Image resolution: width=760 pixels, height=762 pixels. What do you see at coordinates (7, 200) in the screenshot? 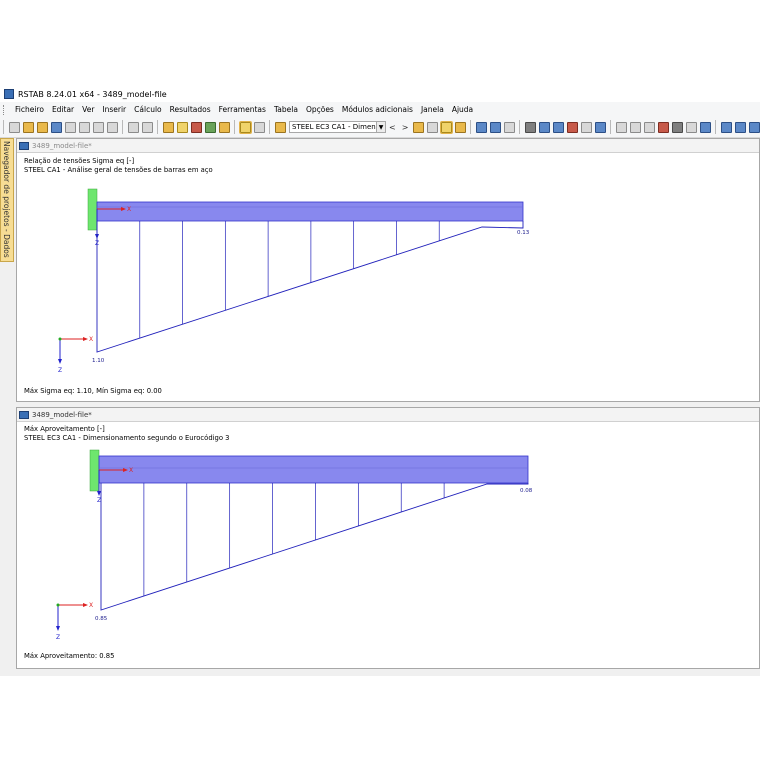
I see `project-navigator-tab: Navegador de projetos - Dados` at bounding box center [7, 200].